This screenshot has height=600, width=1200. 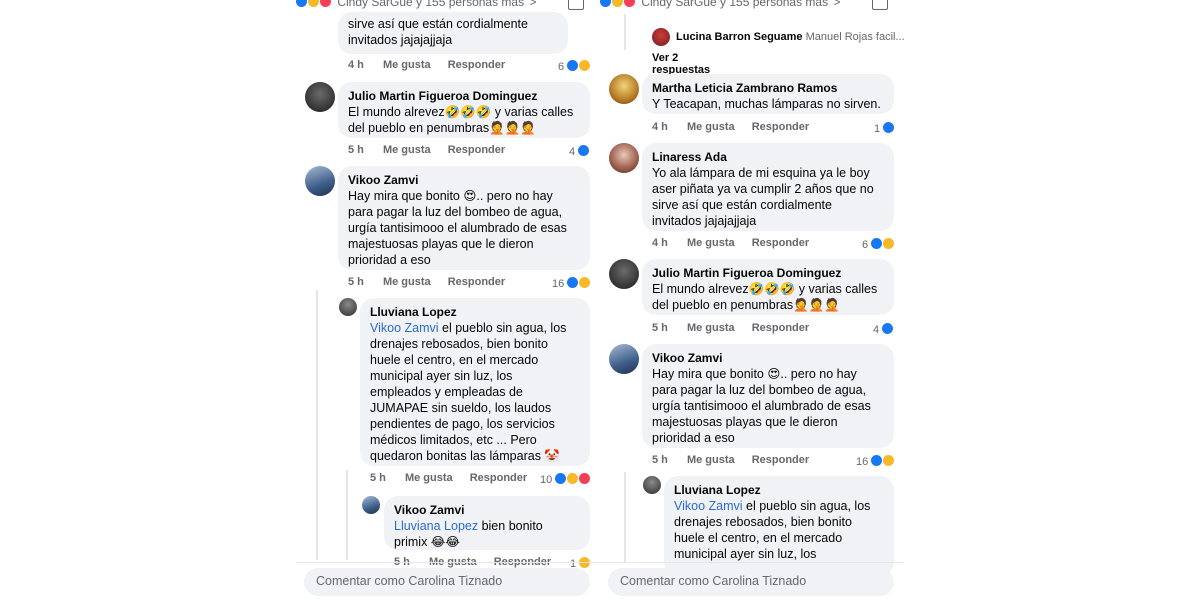 What do you see at coordinates (558, 284) in the screenshot?
I see `reaction-count-value: 16` at bounding box center [558, 284].